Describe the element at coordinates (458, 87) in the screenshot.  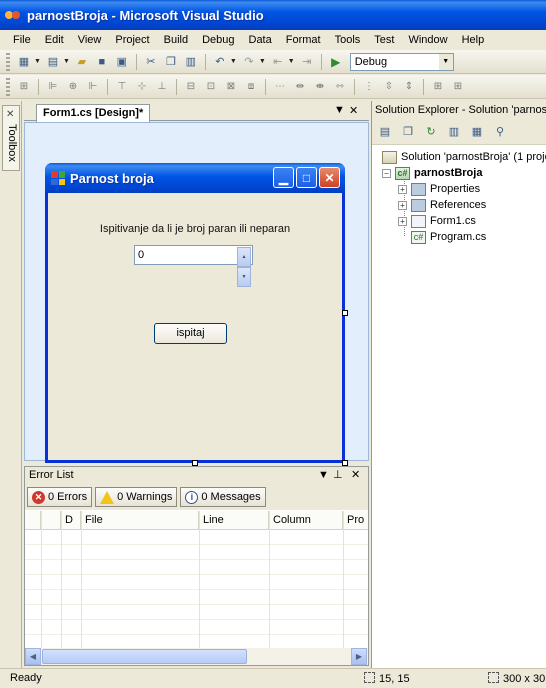
I see `center-vertically-icon: ⊞` at that location.